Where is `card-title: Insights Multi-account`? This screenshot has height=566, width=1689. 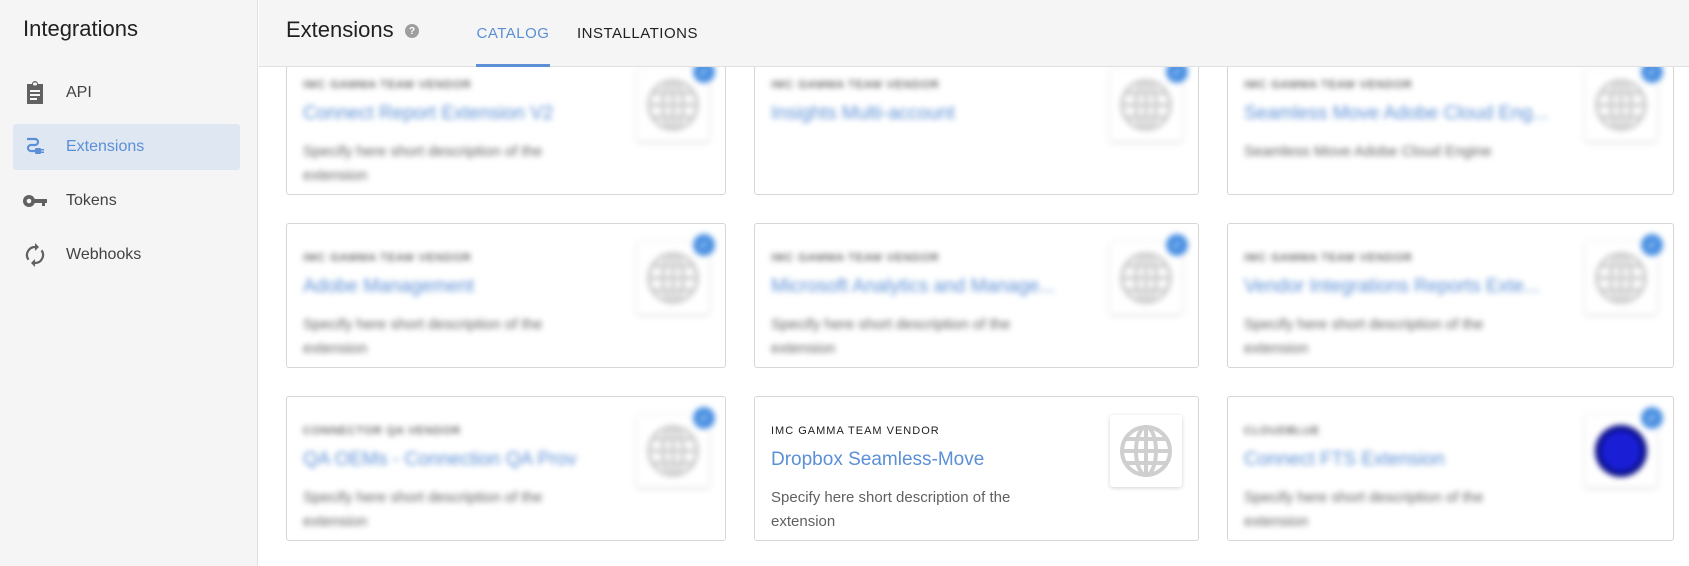
card-title: Insights Multi-account is located at coordinates (928, 114).